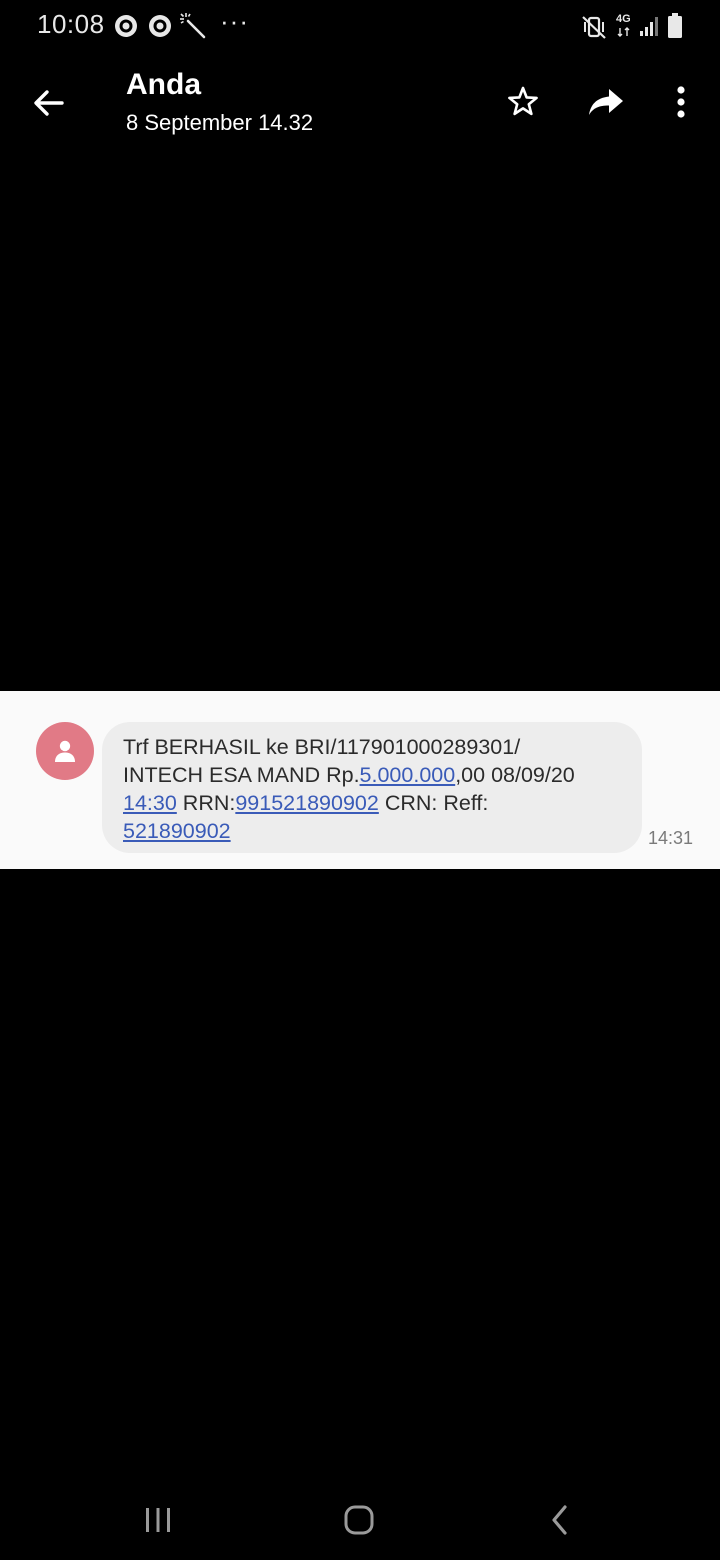  I want to click on data-arrows-icon, so click(623, 32).